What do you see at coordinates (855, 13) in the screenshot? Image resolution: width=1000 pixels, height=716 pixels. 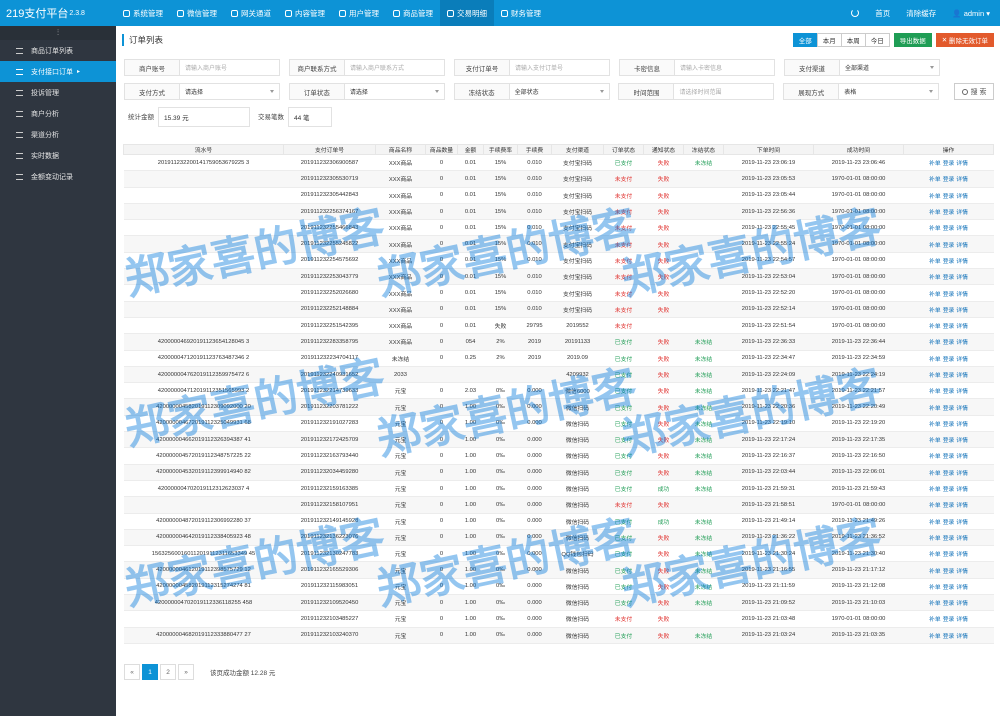 I see `refresh-button` at bounding box center [855, 13].